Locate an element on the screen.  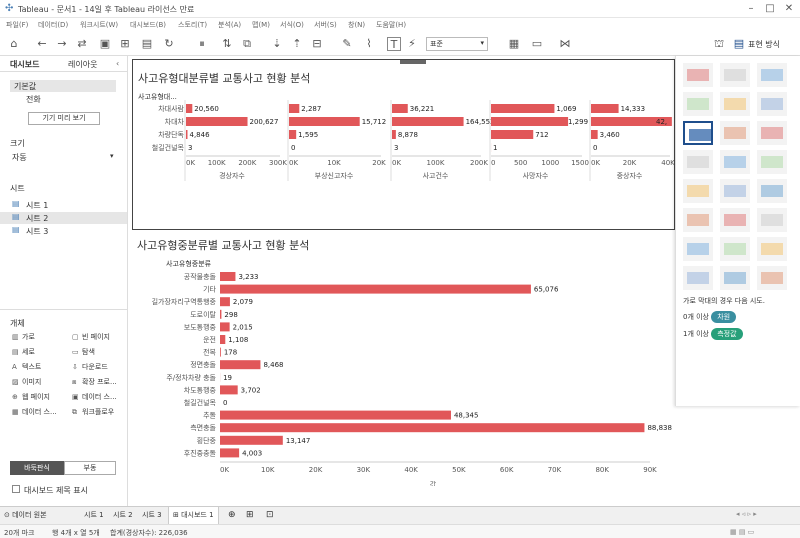
menu-format: 서식(O) is located at coordinates (292, 25).